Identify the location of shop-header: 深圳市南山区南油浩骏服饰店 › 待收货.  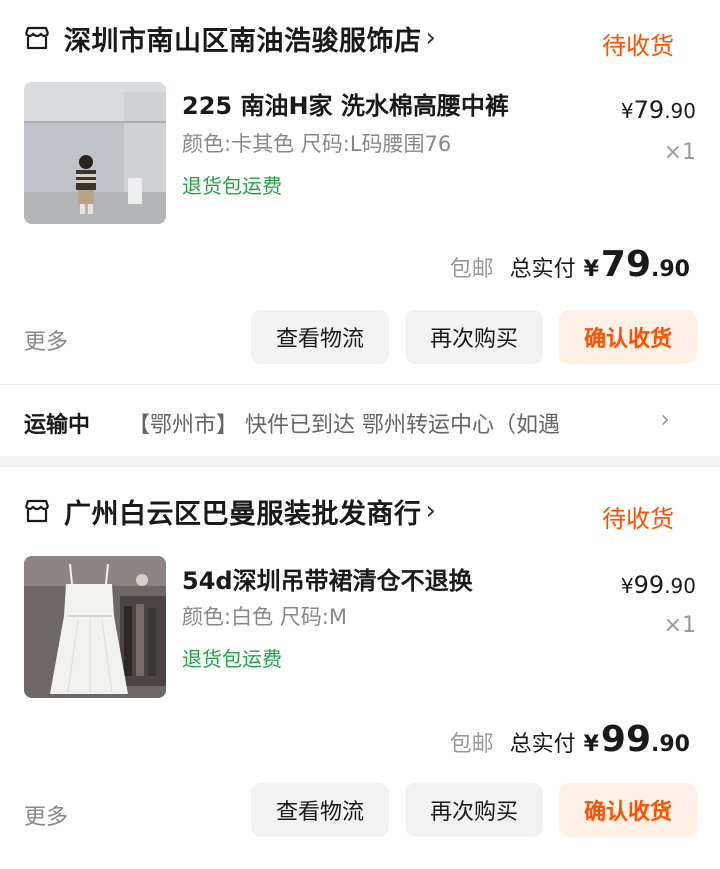
(360, 39).